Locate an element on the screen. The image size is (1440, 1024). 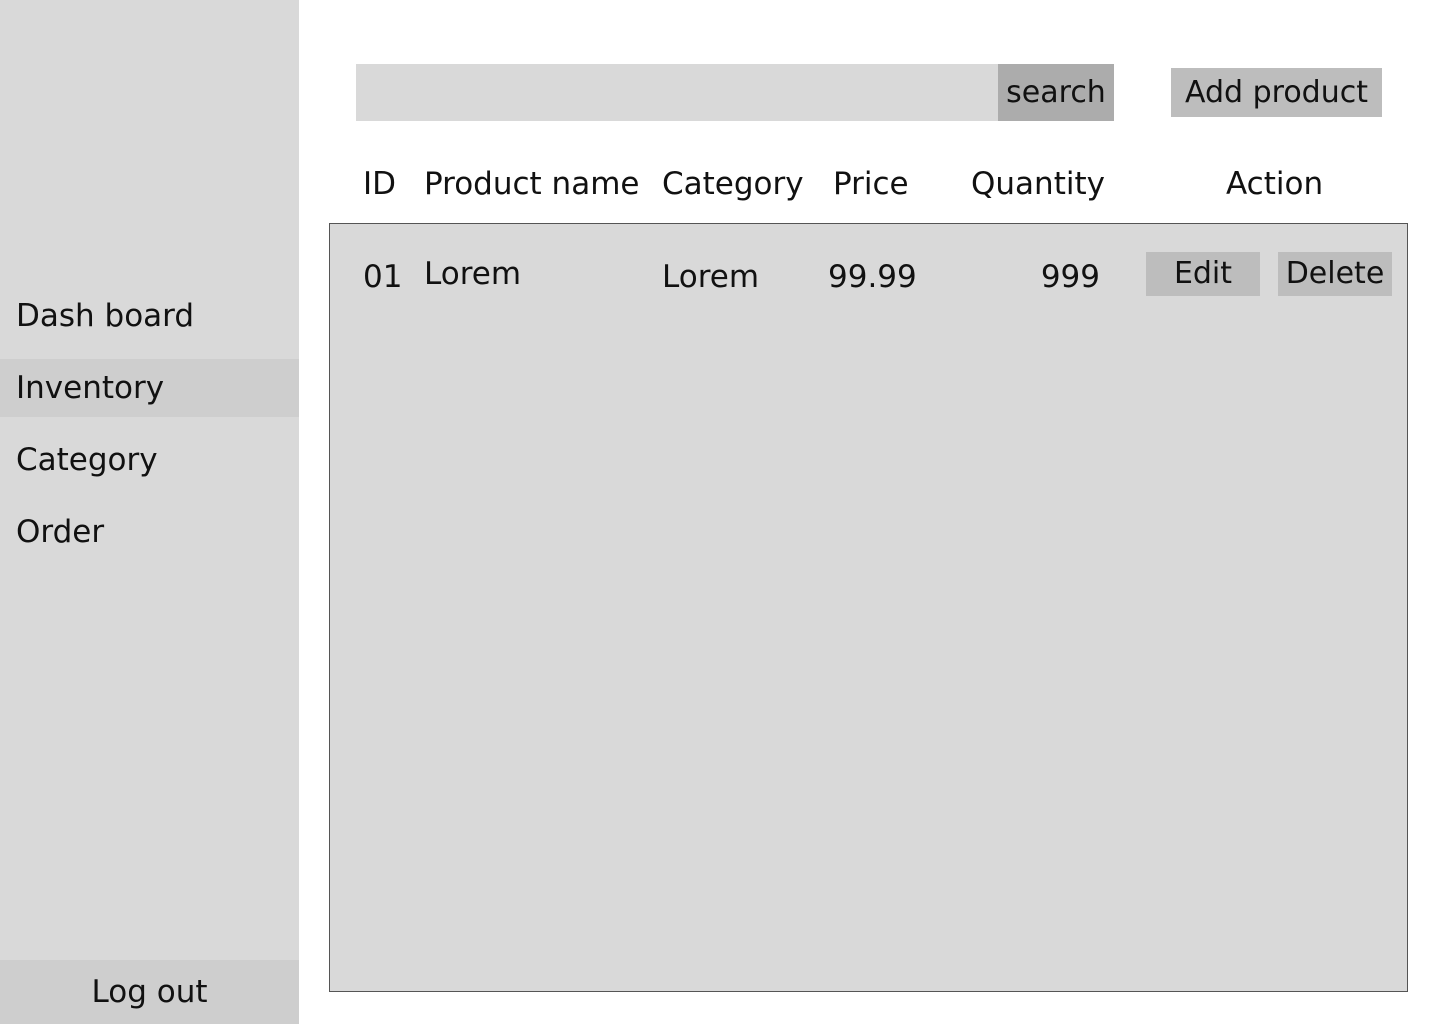
cell-category: Lorem is located at coordinates (711, 277).